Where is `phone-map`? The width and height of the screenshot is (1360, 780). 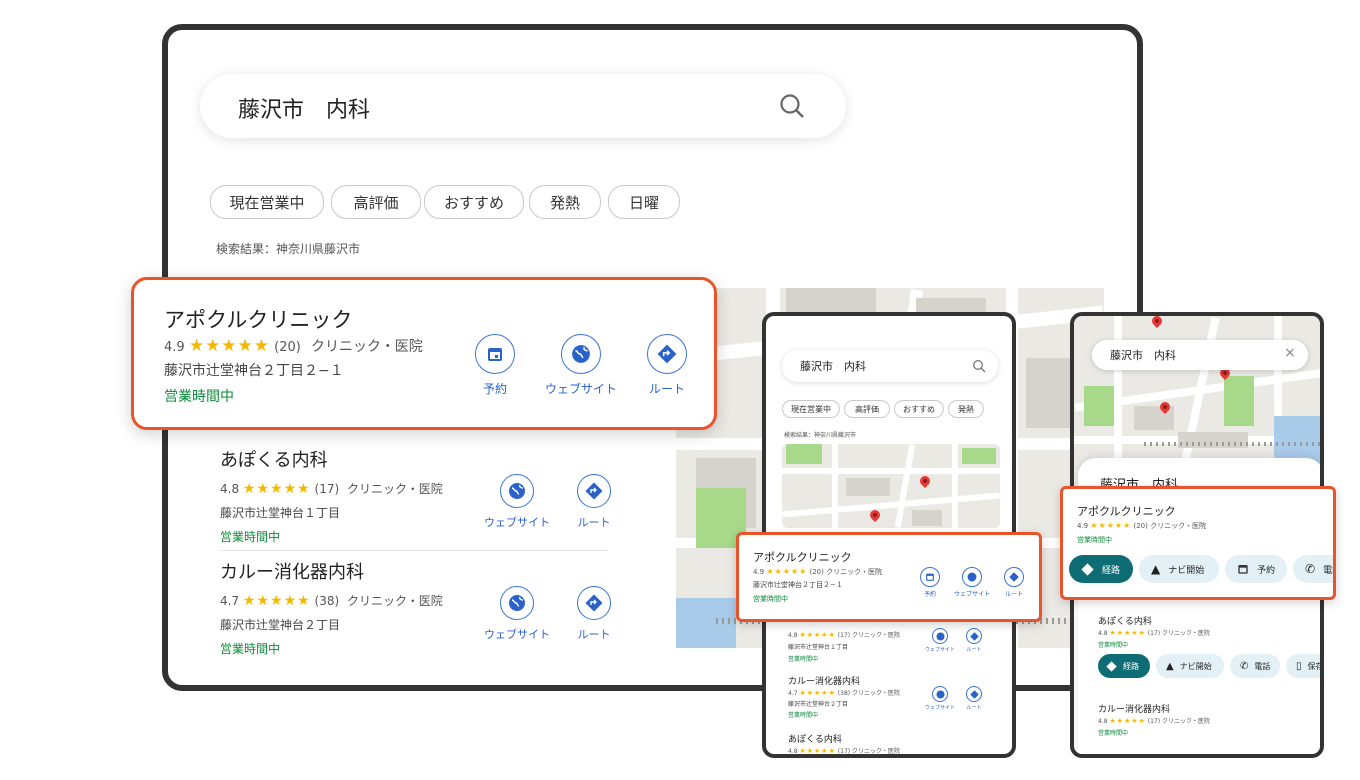 phone-map is located at coordinates (891, 486).